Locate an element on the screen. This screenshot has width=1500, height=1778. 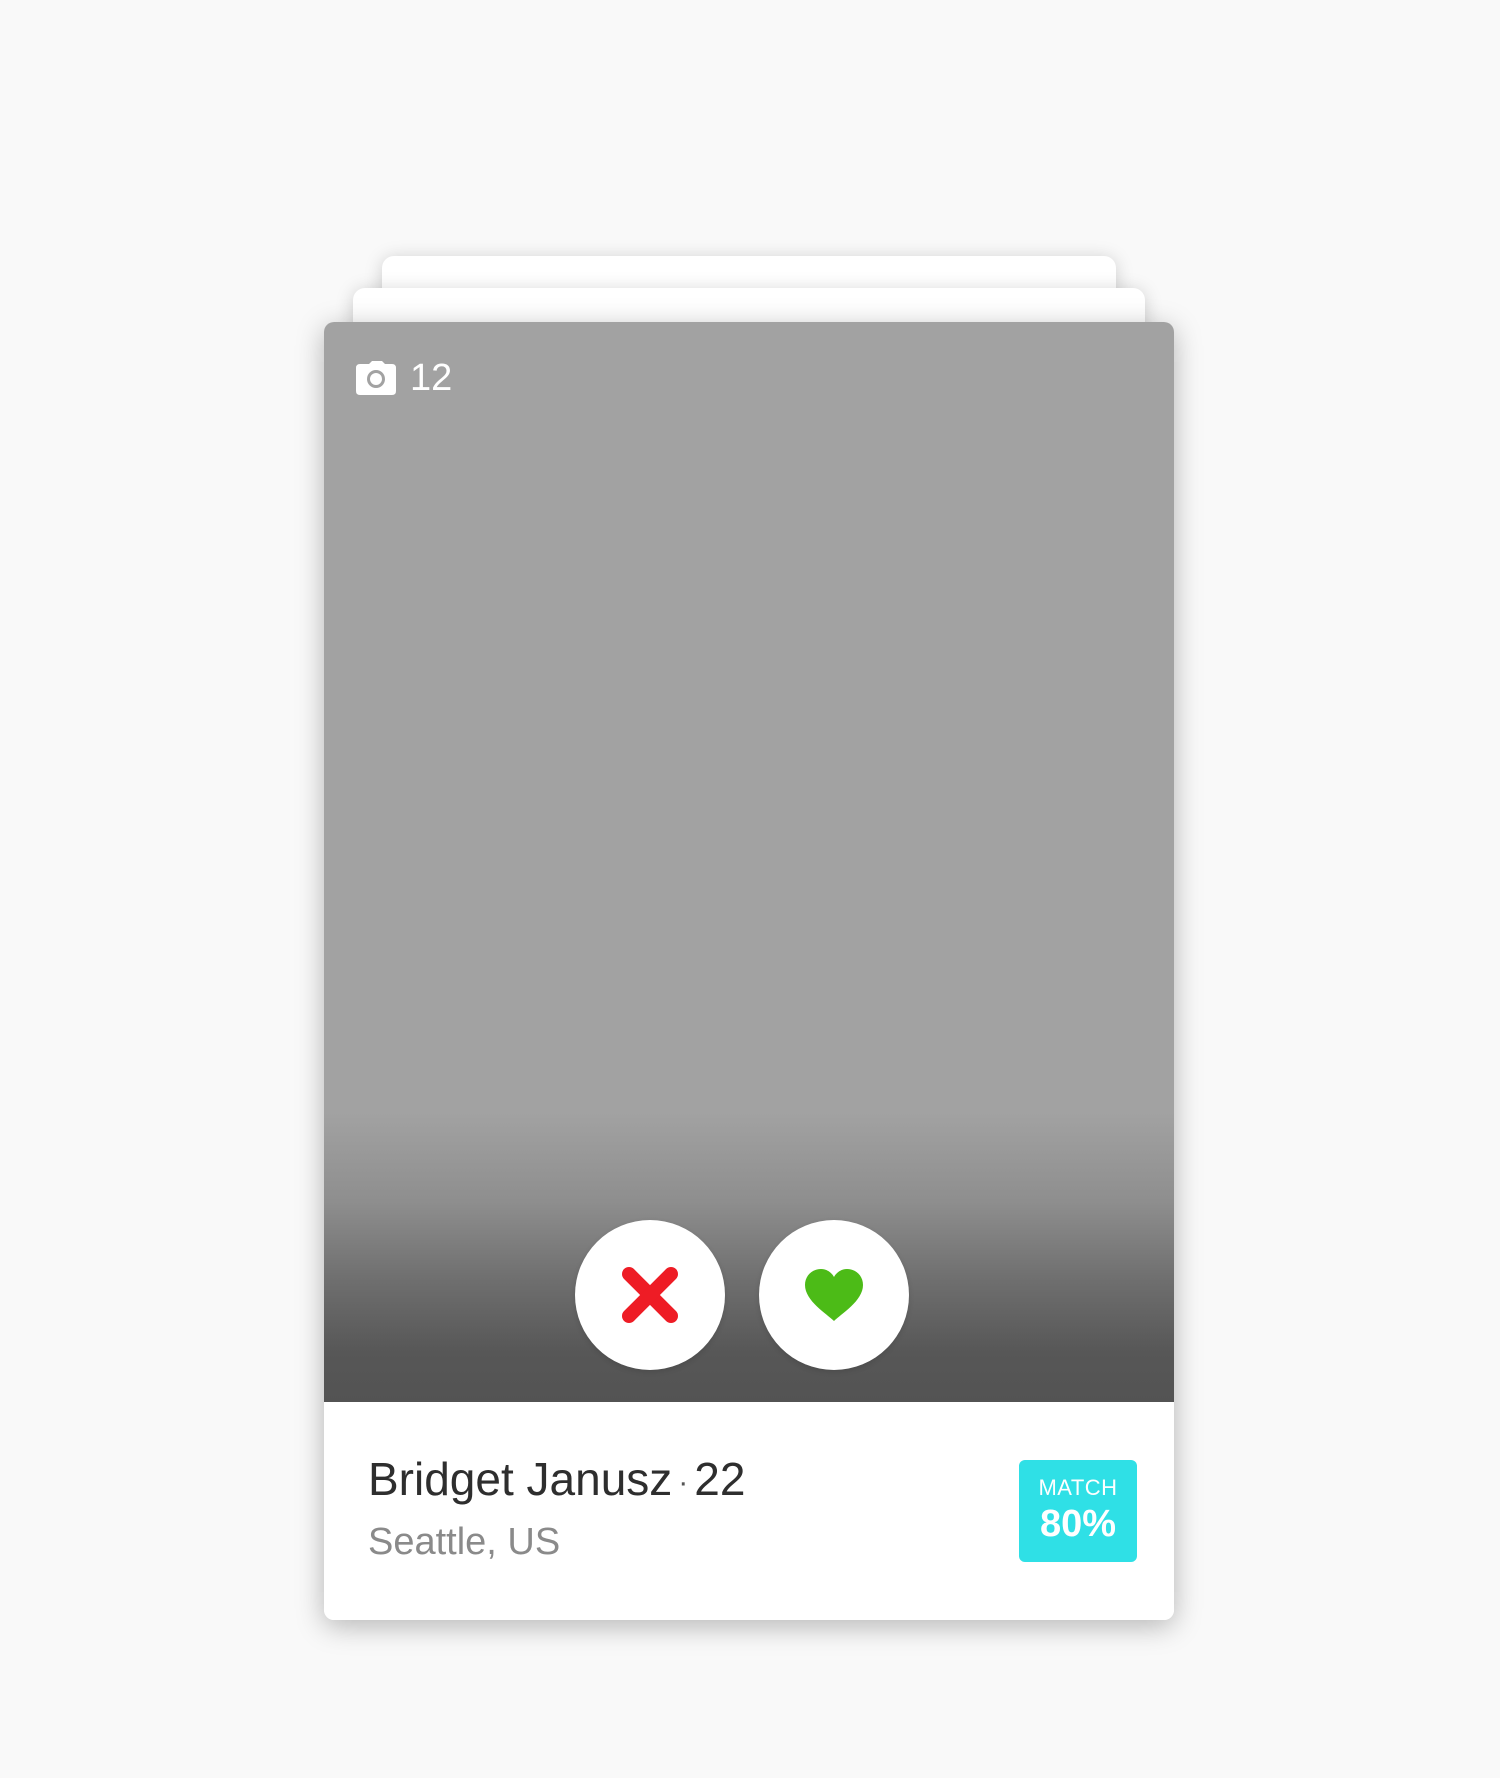
heart-icon is located at coordinates (834, 1295).